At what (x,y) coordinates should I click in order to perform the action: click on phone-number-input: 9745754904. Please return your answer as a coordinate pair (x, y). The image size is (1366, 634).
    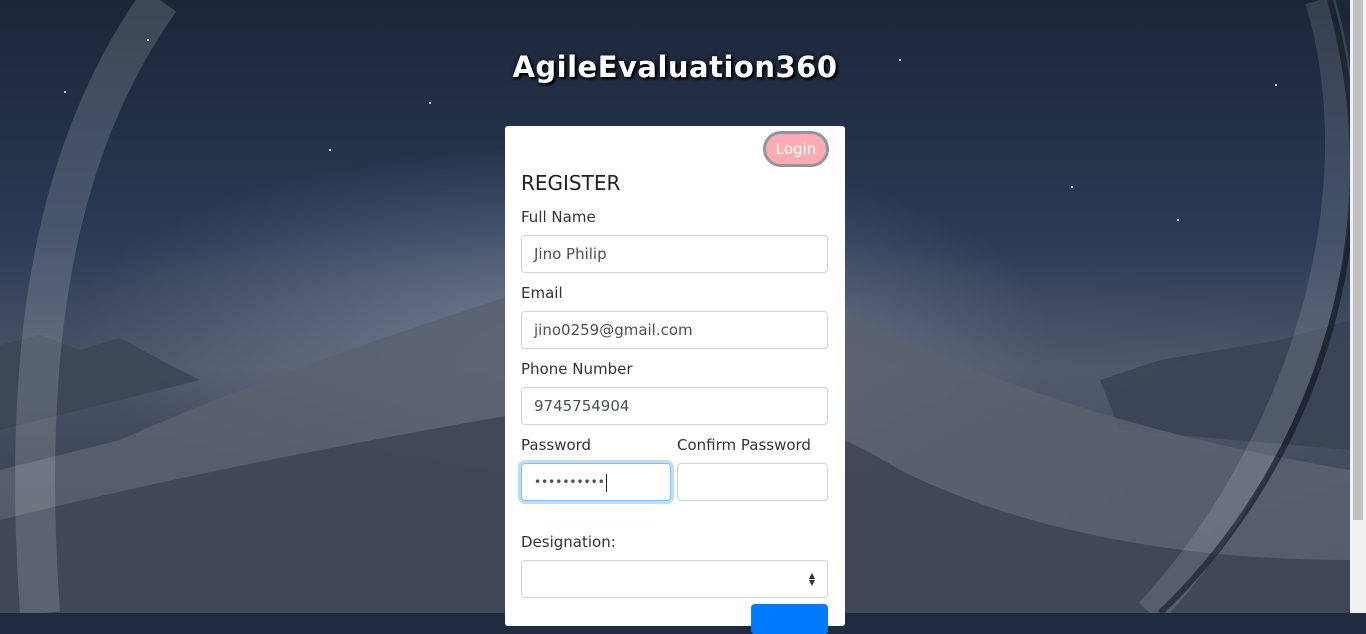
    Looking at the image, I should click on (674, 406).